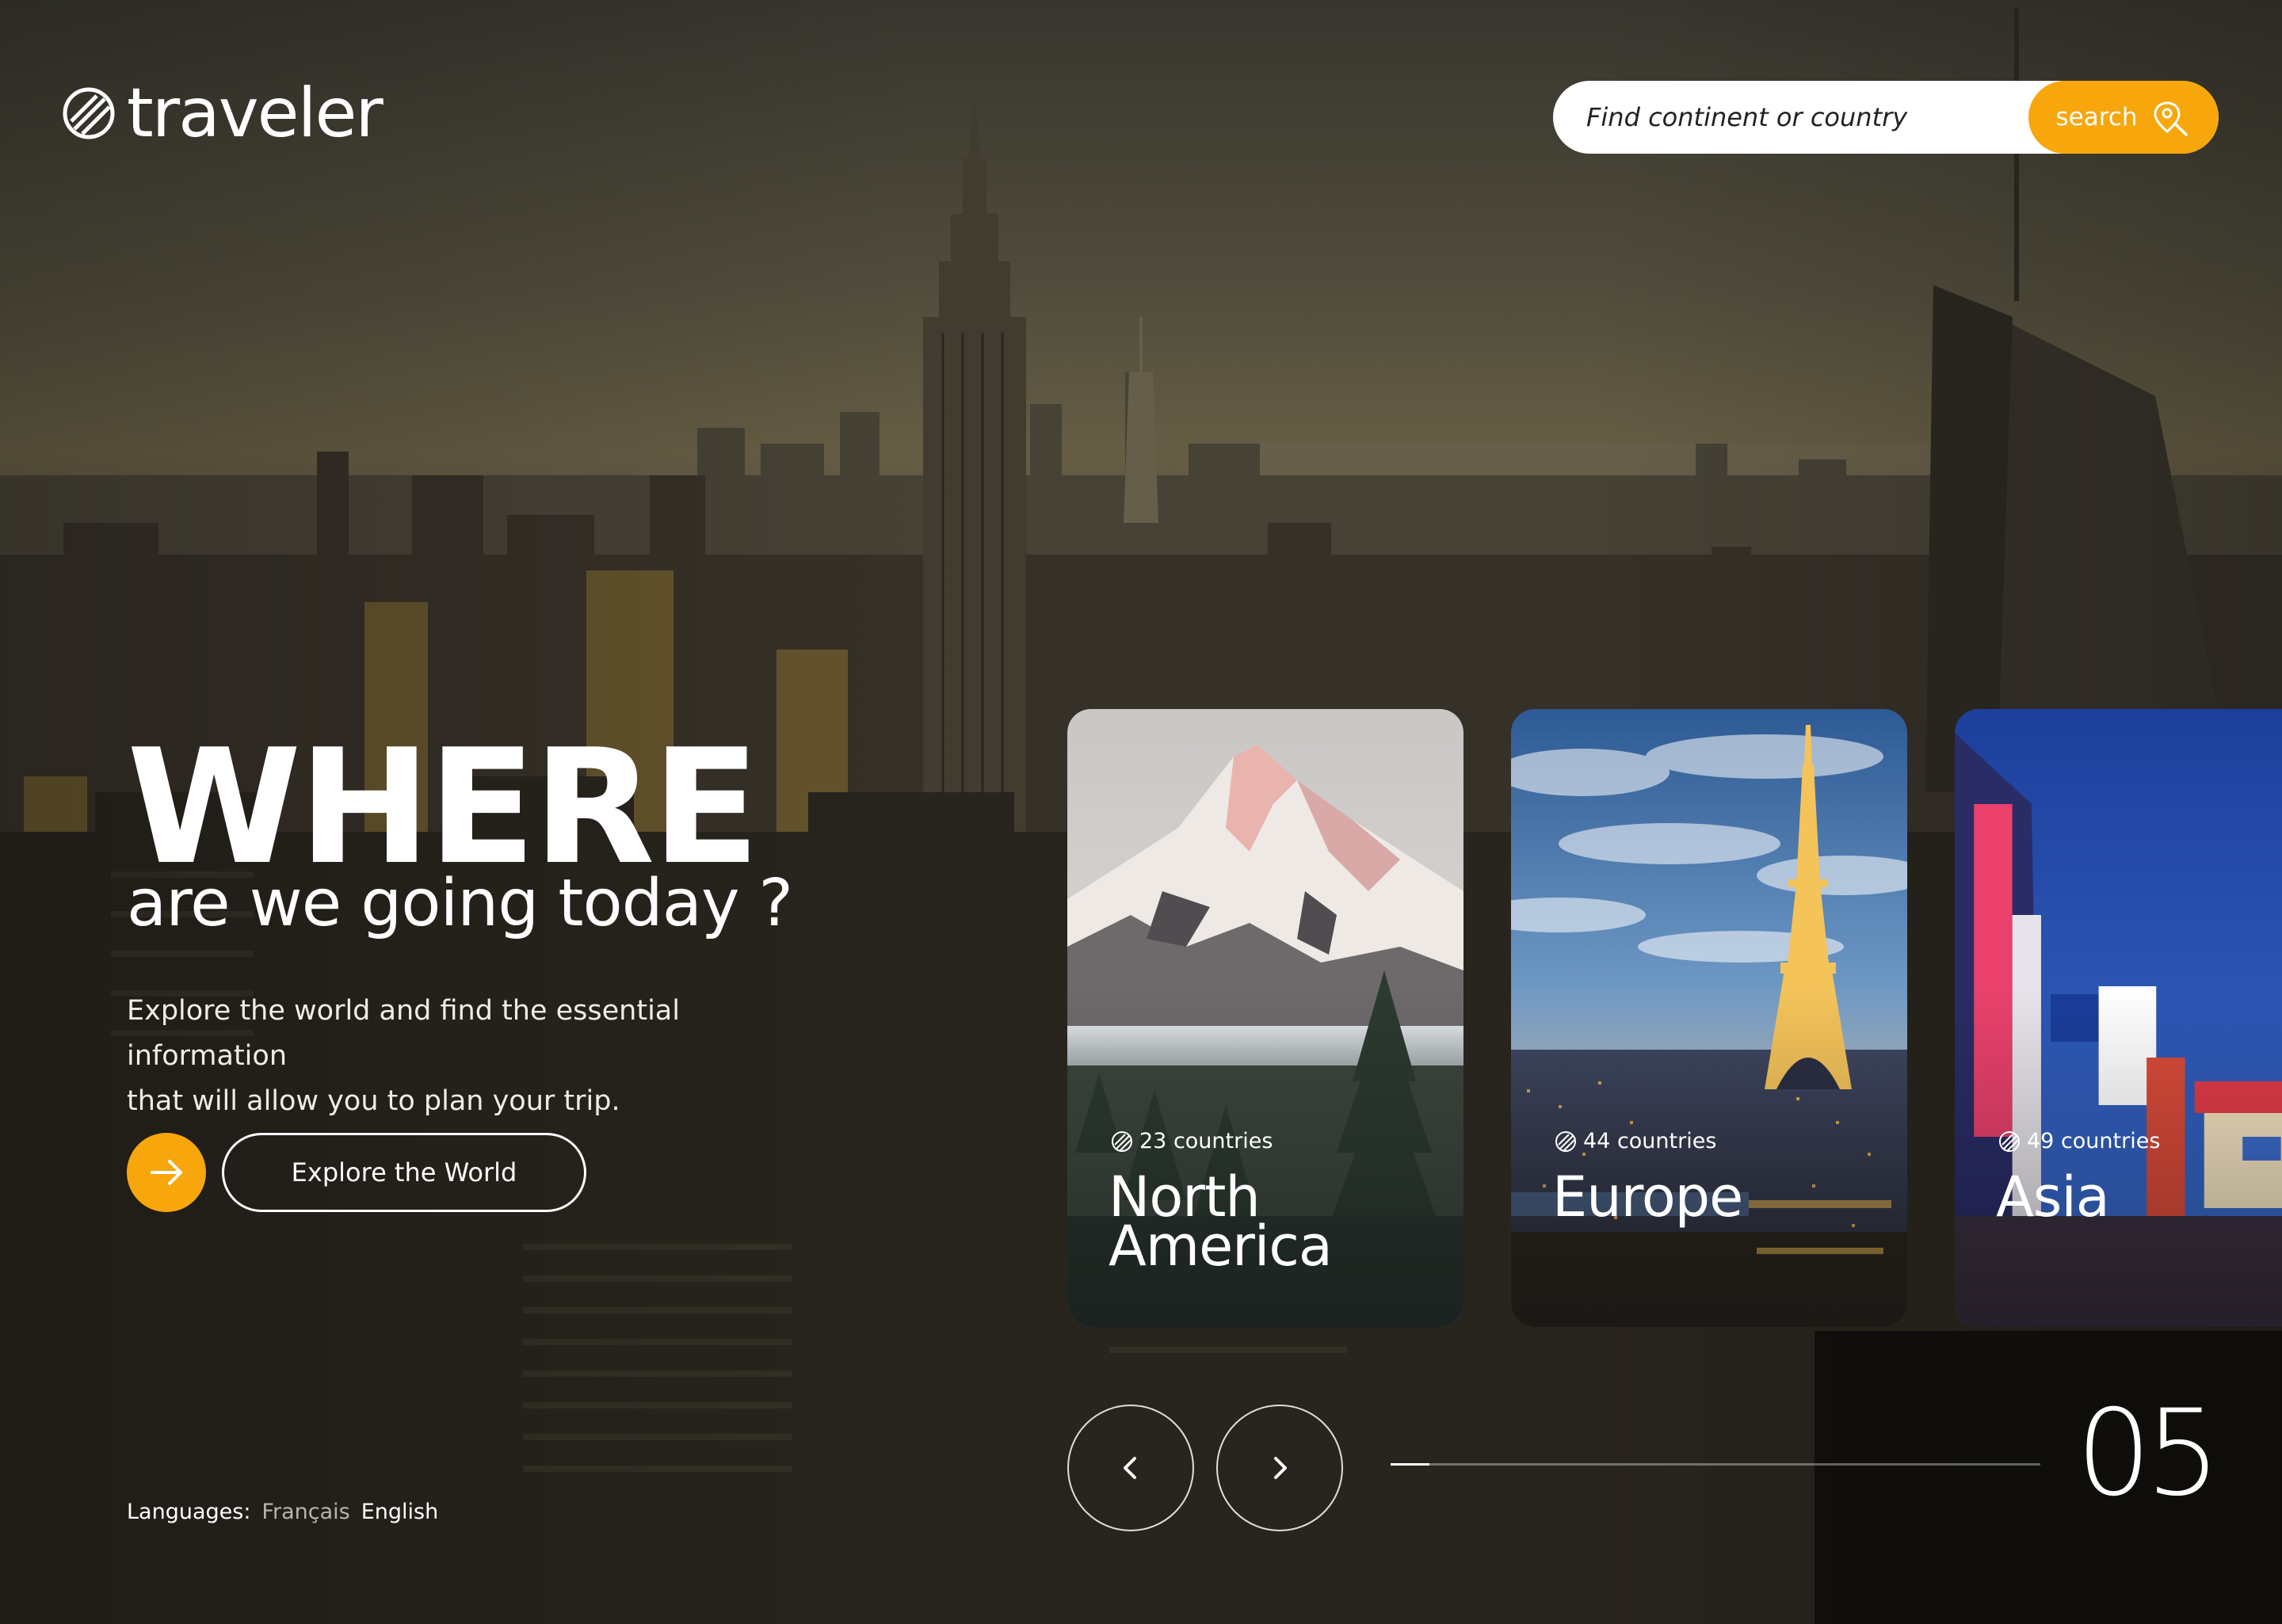 The height and width of the screenshot is (1624, 2282). I want to click on search-button-label: search, so click(2096, 118).